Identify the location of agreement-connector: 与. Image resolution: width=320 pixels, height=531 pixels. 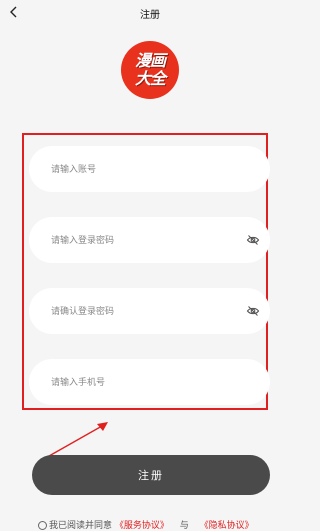
(184, 526).